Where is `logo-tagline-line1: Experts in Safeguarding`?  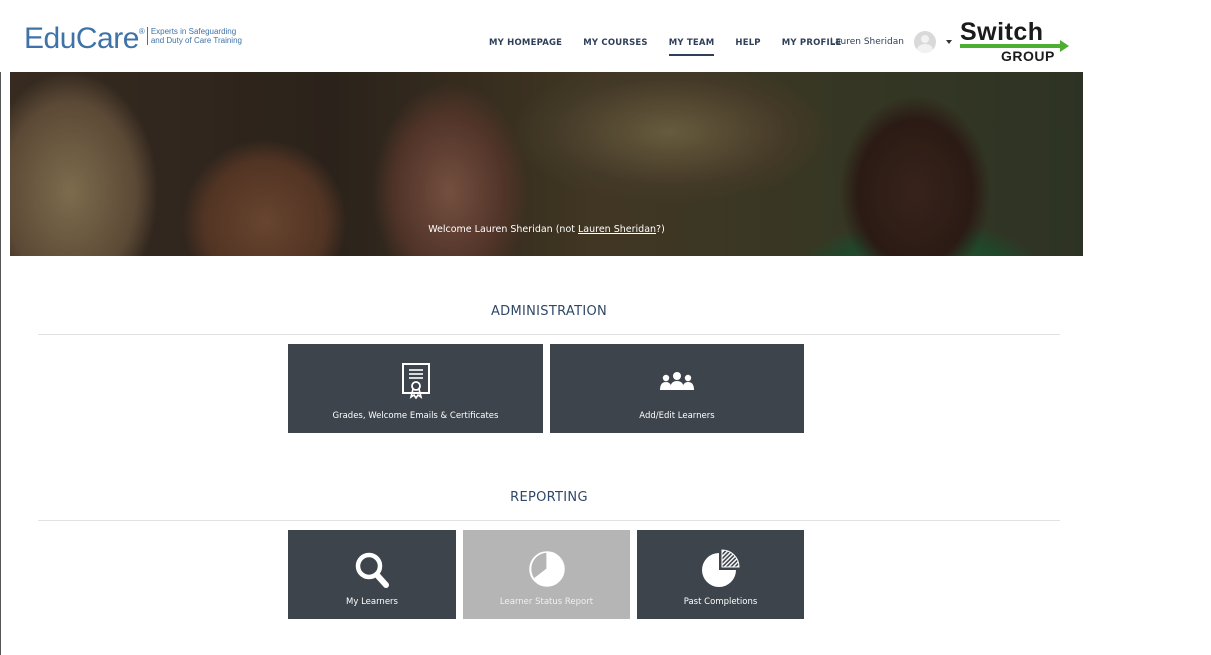
logo-tagline-line1: Experts in Safeguarding is located at coordinates (193, 31).